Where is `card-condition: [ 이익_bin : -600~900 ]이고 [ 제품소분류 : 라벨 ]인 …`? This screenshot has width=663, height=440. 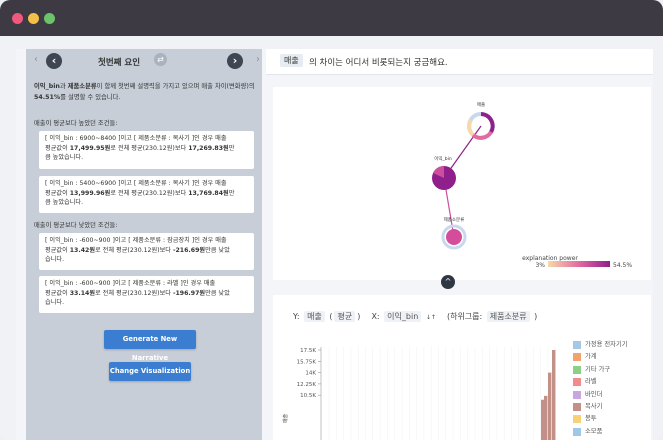 card-condition: [ 이익_bin : -600~900 ]이고 [ 제품소분류 : 라벨 ]인 … is located at coordinates (130, 283).